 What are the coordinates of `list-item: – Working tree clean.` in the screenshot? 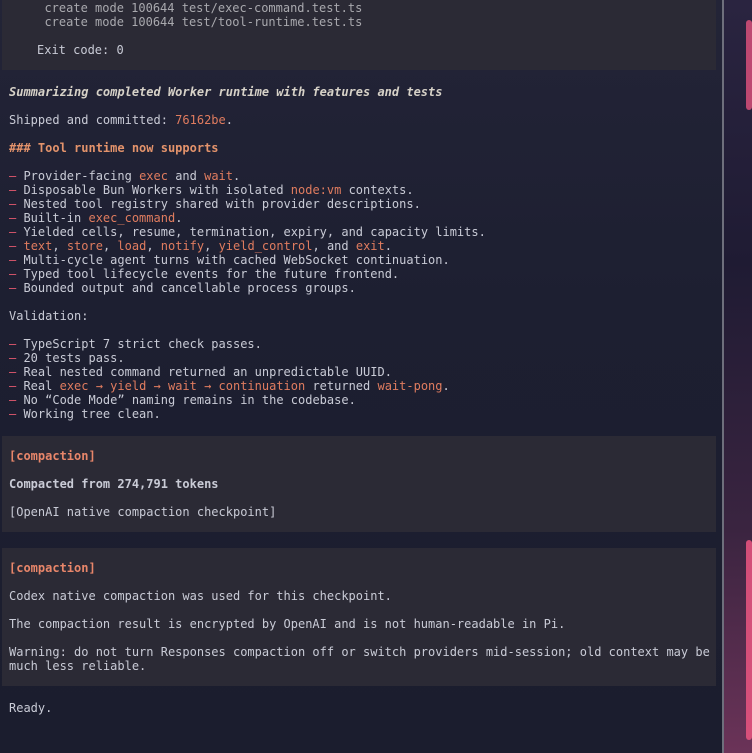 It's located at (85, 414).